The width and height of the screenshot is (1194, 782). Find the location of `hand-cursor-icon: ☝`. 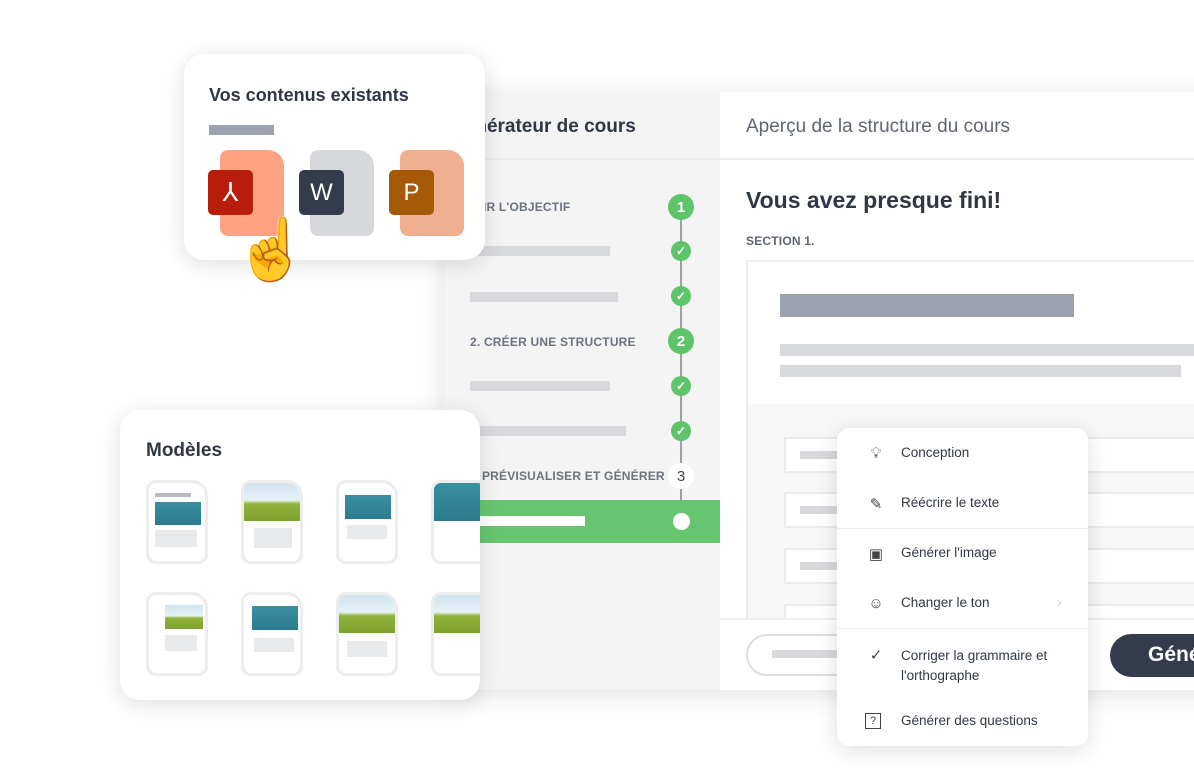

hand-cursor-icon: ☝ is located at coordinates (271, 249).